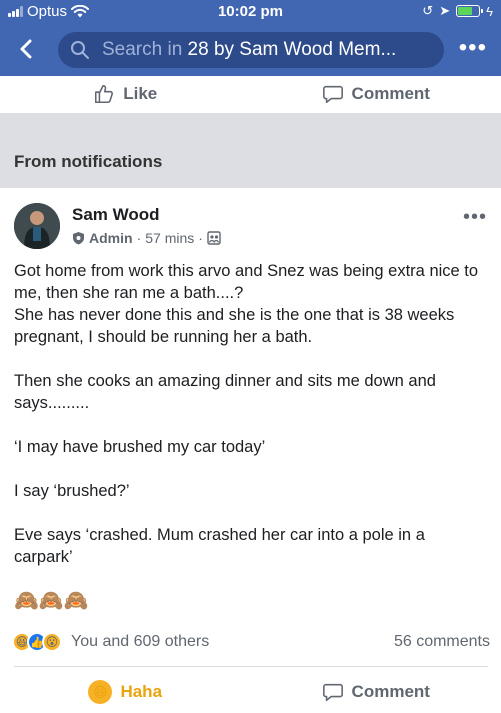 This screenshot has width=501, height=713. I want to click on battery-icon, so click(470, 11).